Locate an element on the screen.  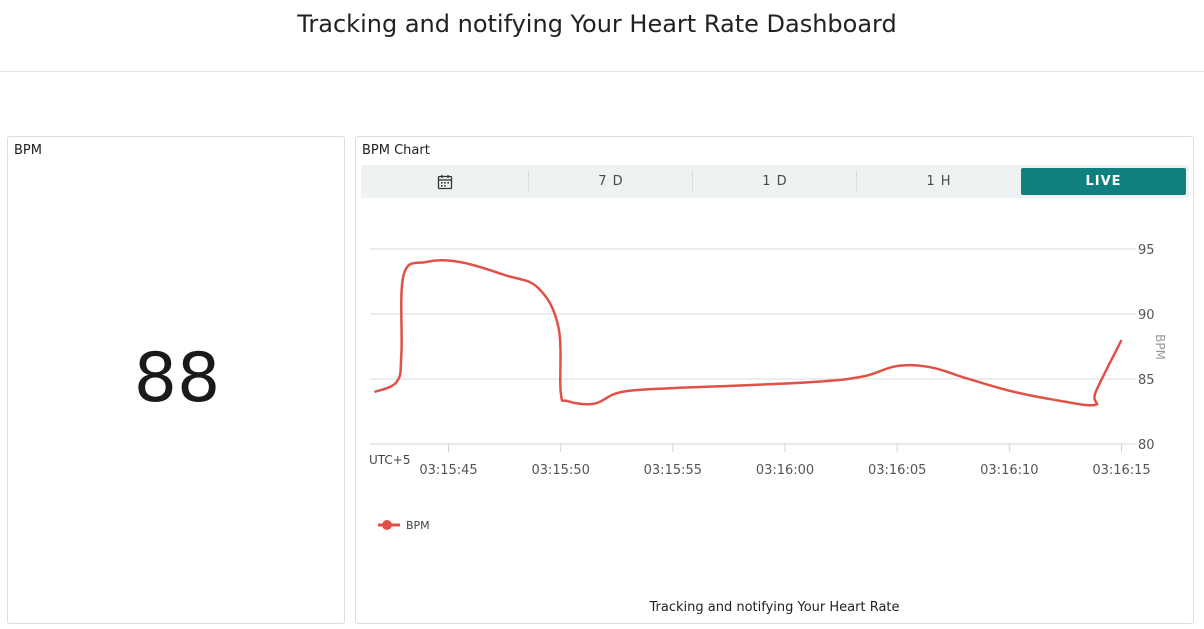
range-1d-button: 1 D is located at coordinates (775, 181).